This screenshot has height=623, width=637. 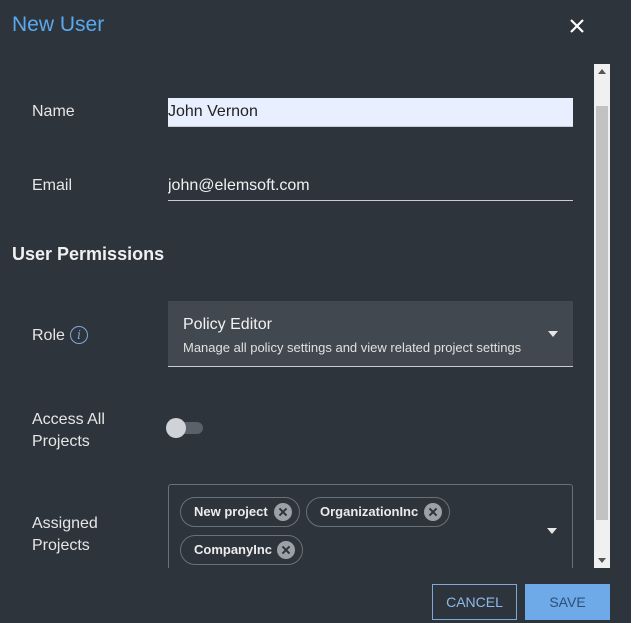 I want to click on project-chip-label: New project, so click(x=231, y=511).